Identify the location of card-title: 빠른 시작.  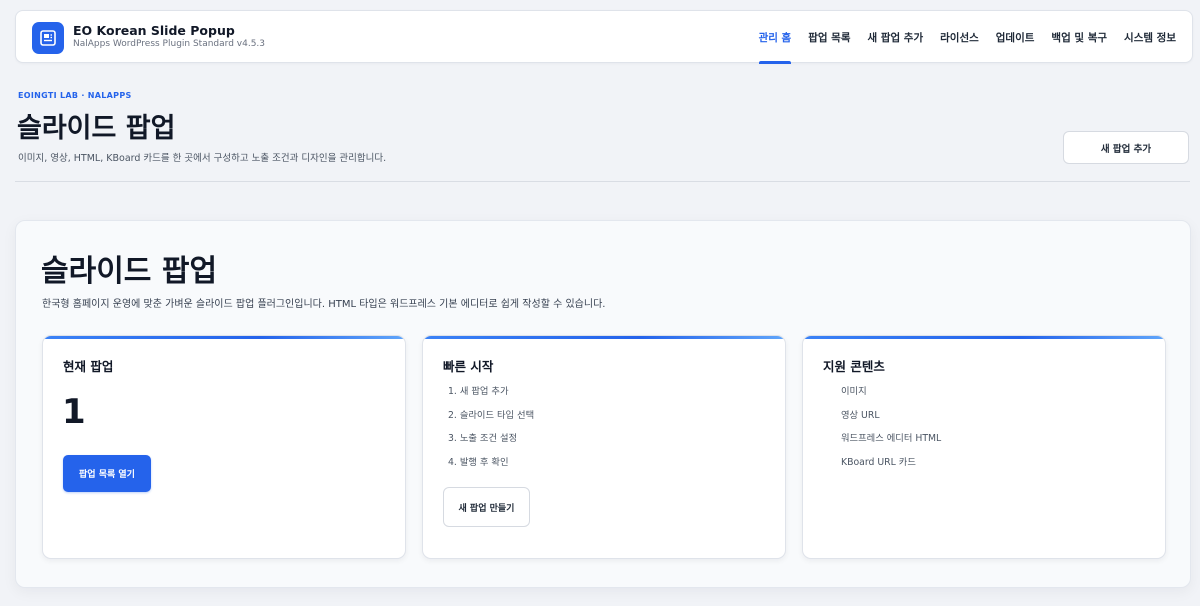
(468, 366).